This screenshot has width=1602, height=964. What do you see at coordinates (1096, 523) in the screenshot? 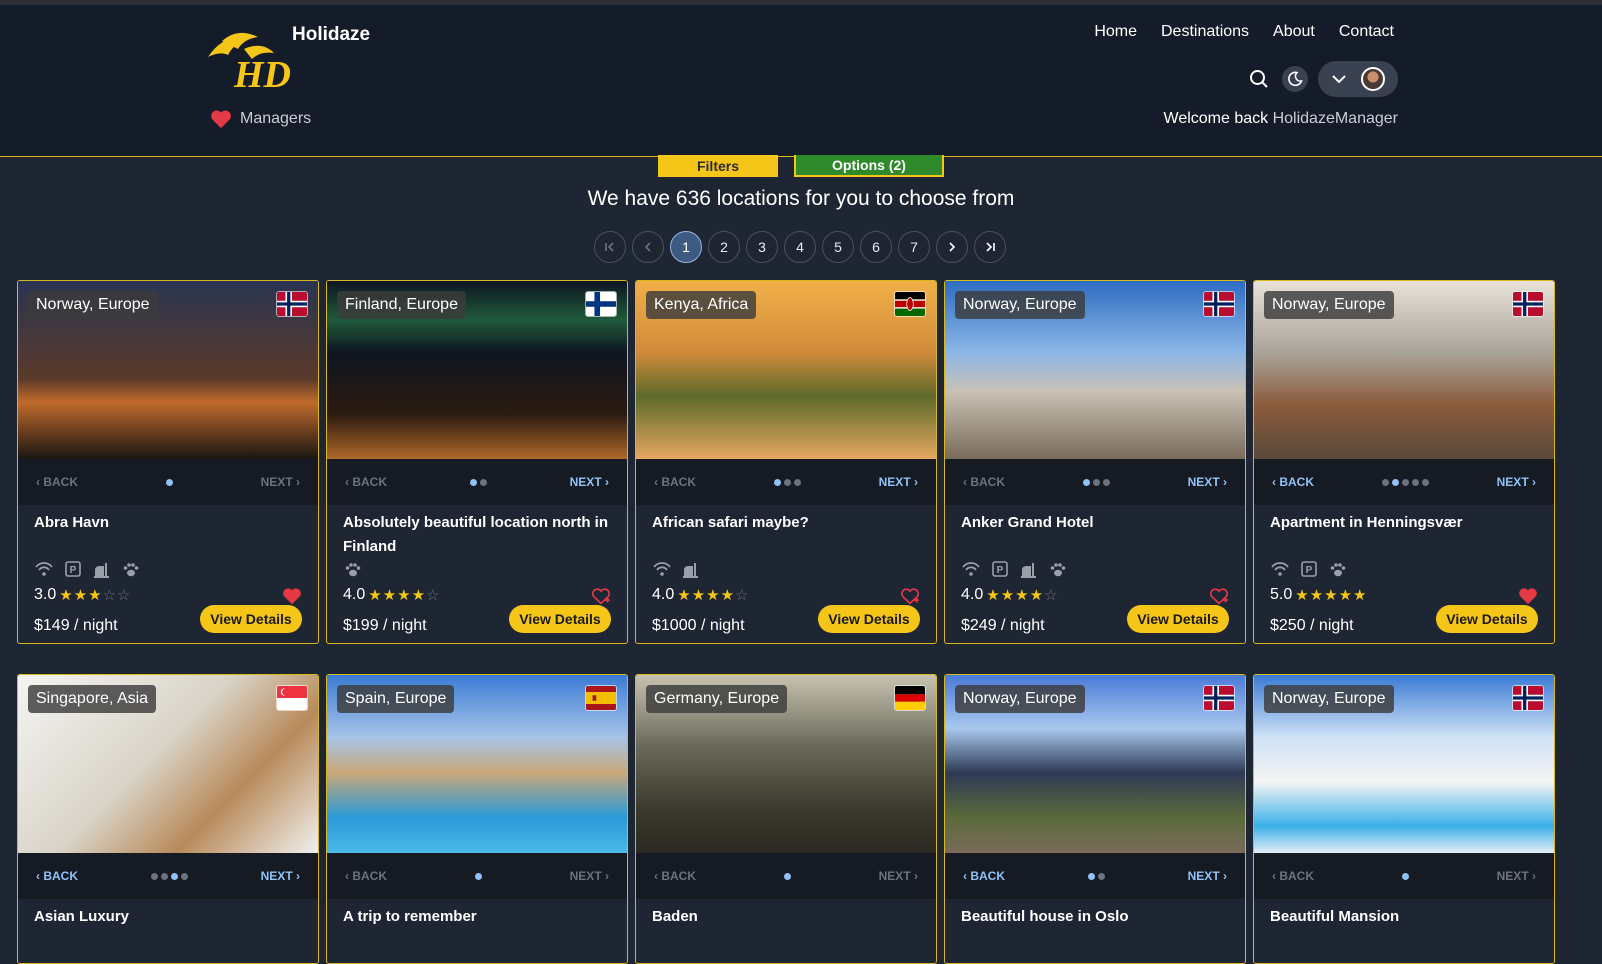
I see `venue-title: Anker Grand Hotel` at bounding box center [1096, 523].